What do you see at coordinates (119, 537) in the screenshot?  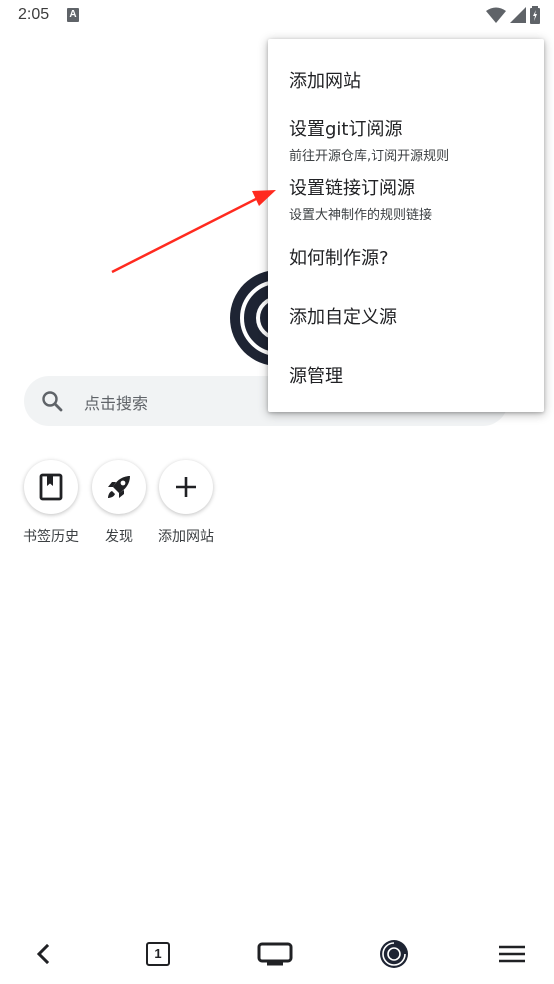 I see `shortcut-label: 发现` at bounding box center [119, 537].